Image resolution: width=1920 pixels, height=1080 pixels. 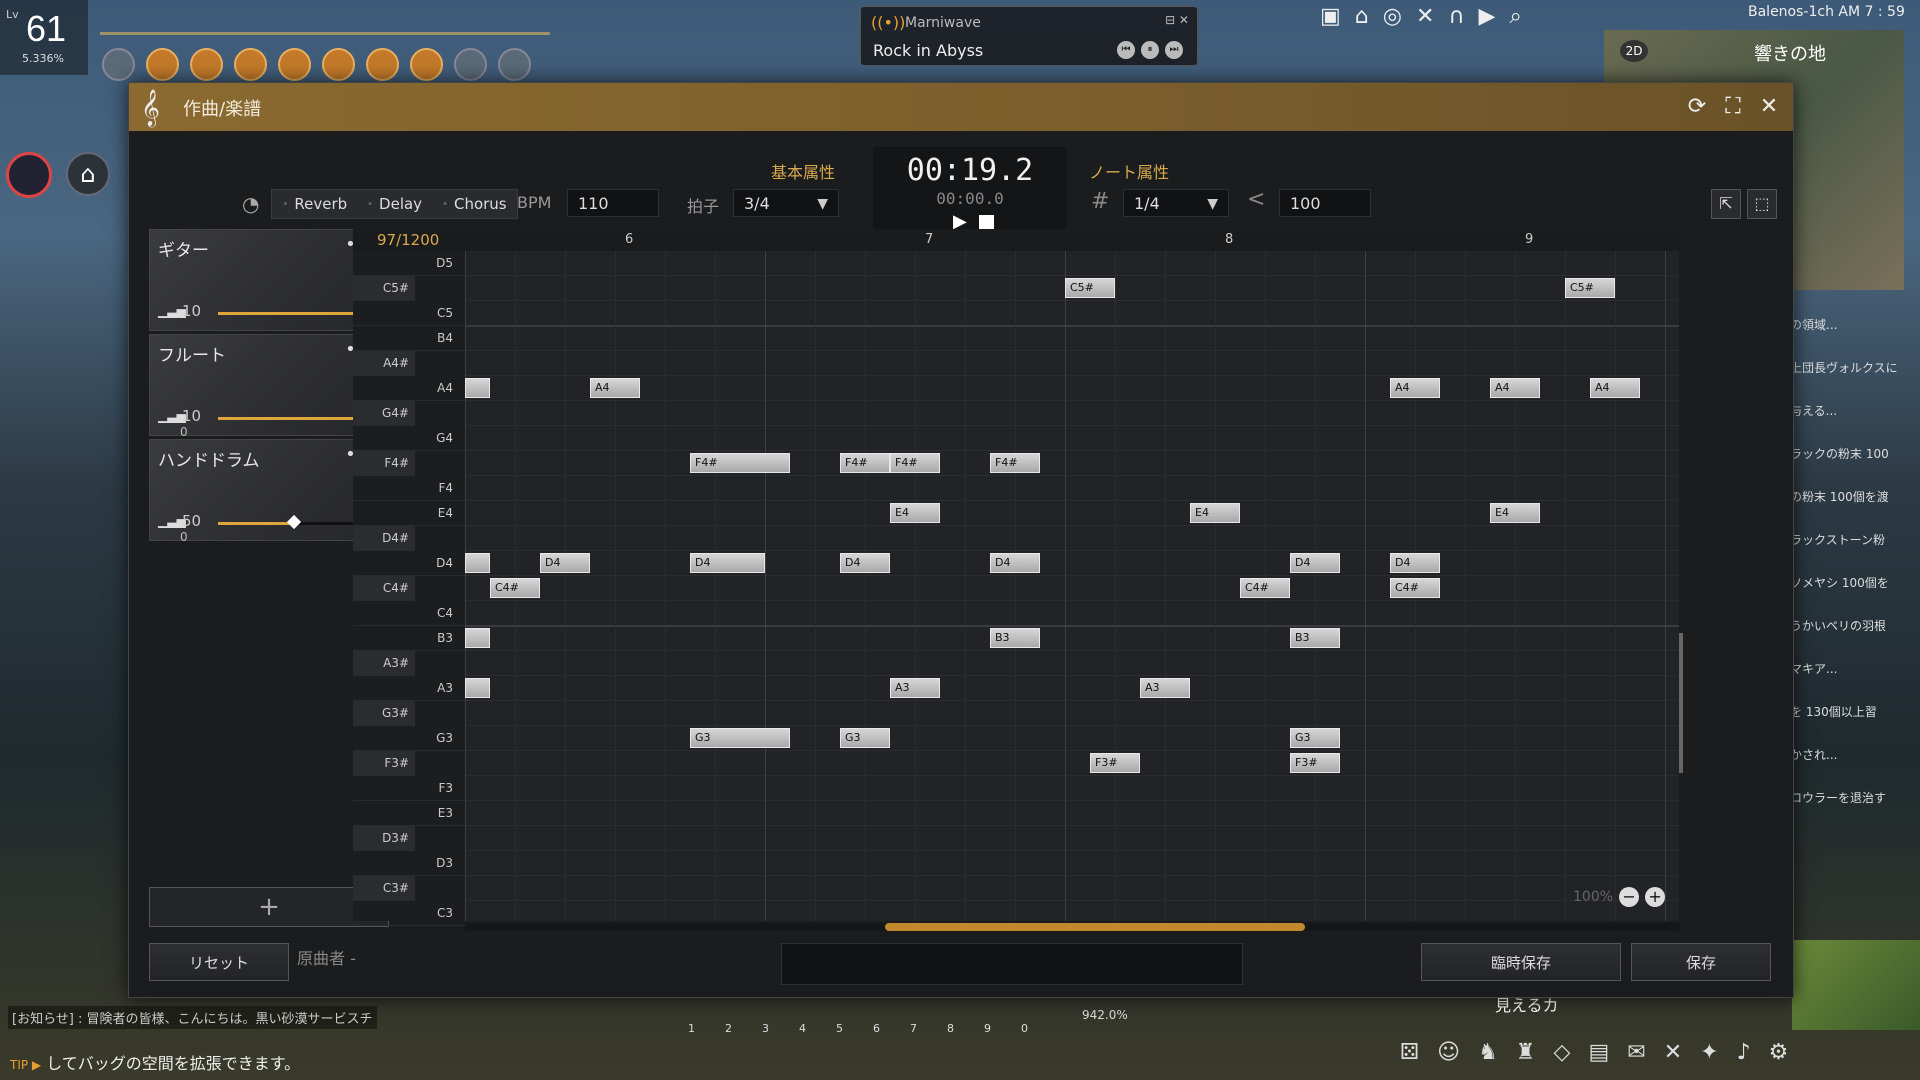 I want to click on search-icon: ⌕, so click(x=1515, y=16).